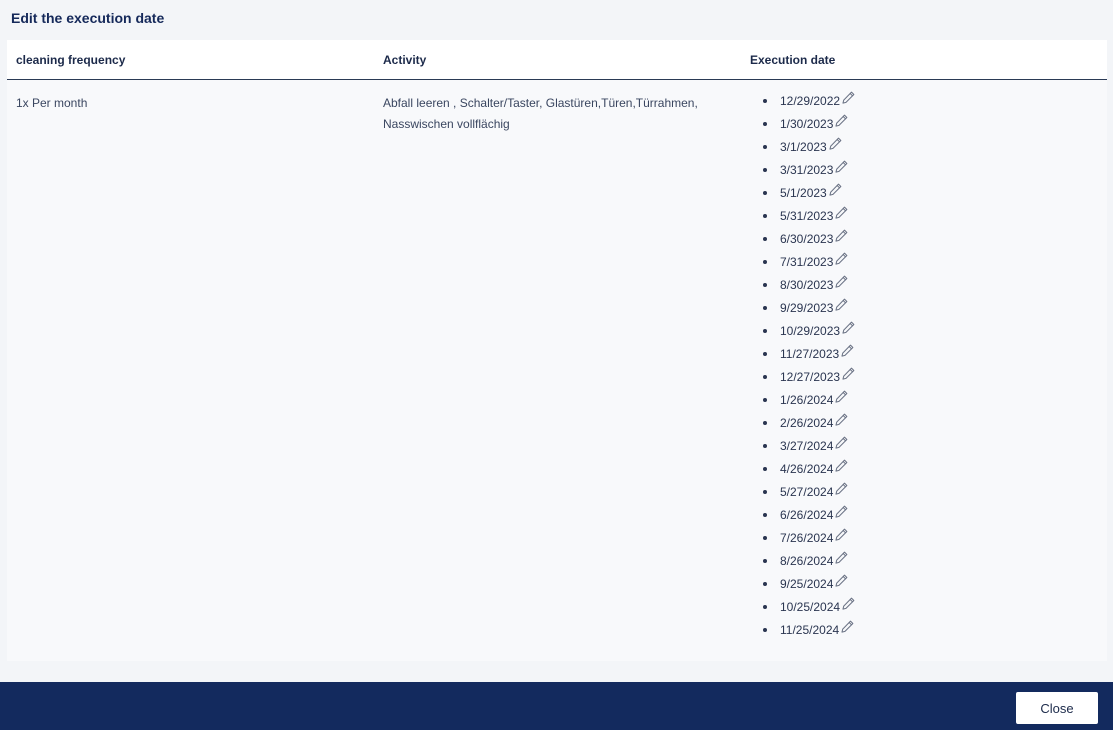 The image size is (1113, 730). What do you see at coordinates (71, 60) in the screenshot?
I see `header-cleaning-frequency: cleaning frequency` at bounding box center [71, 60].